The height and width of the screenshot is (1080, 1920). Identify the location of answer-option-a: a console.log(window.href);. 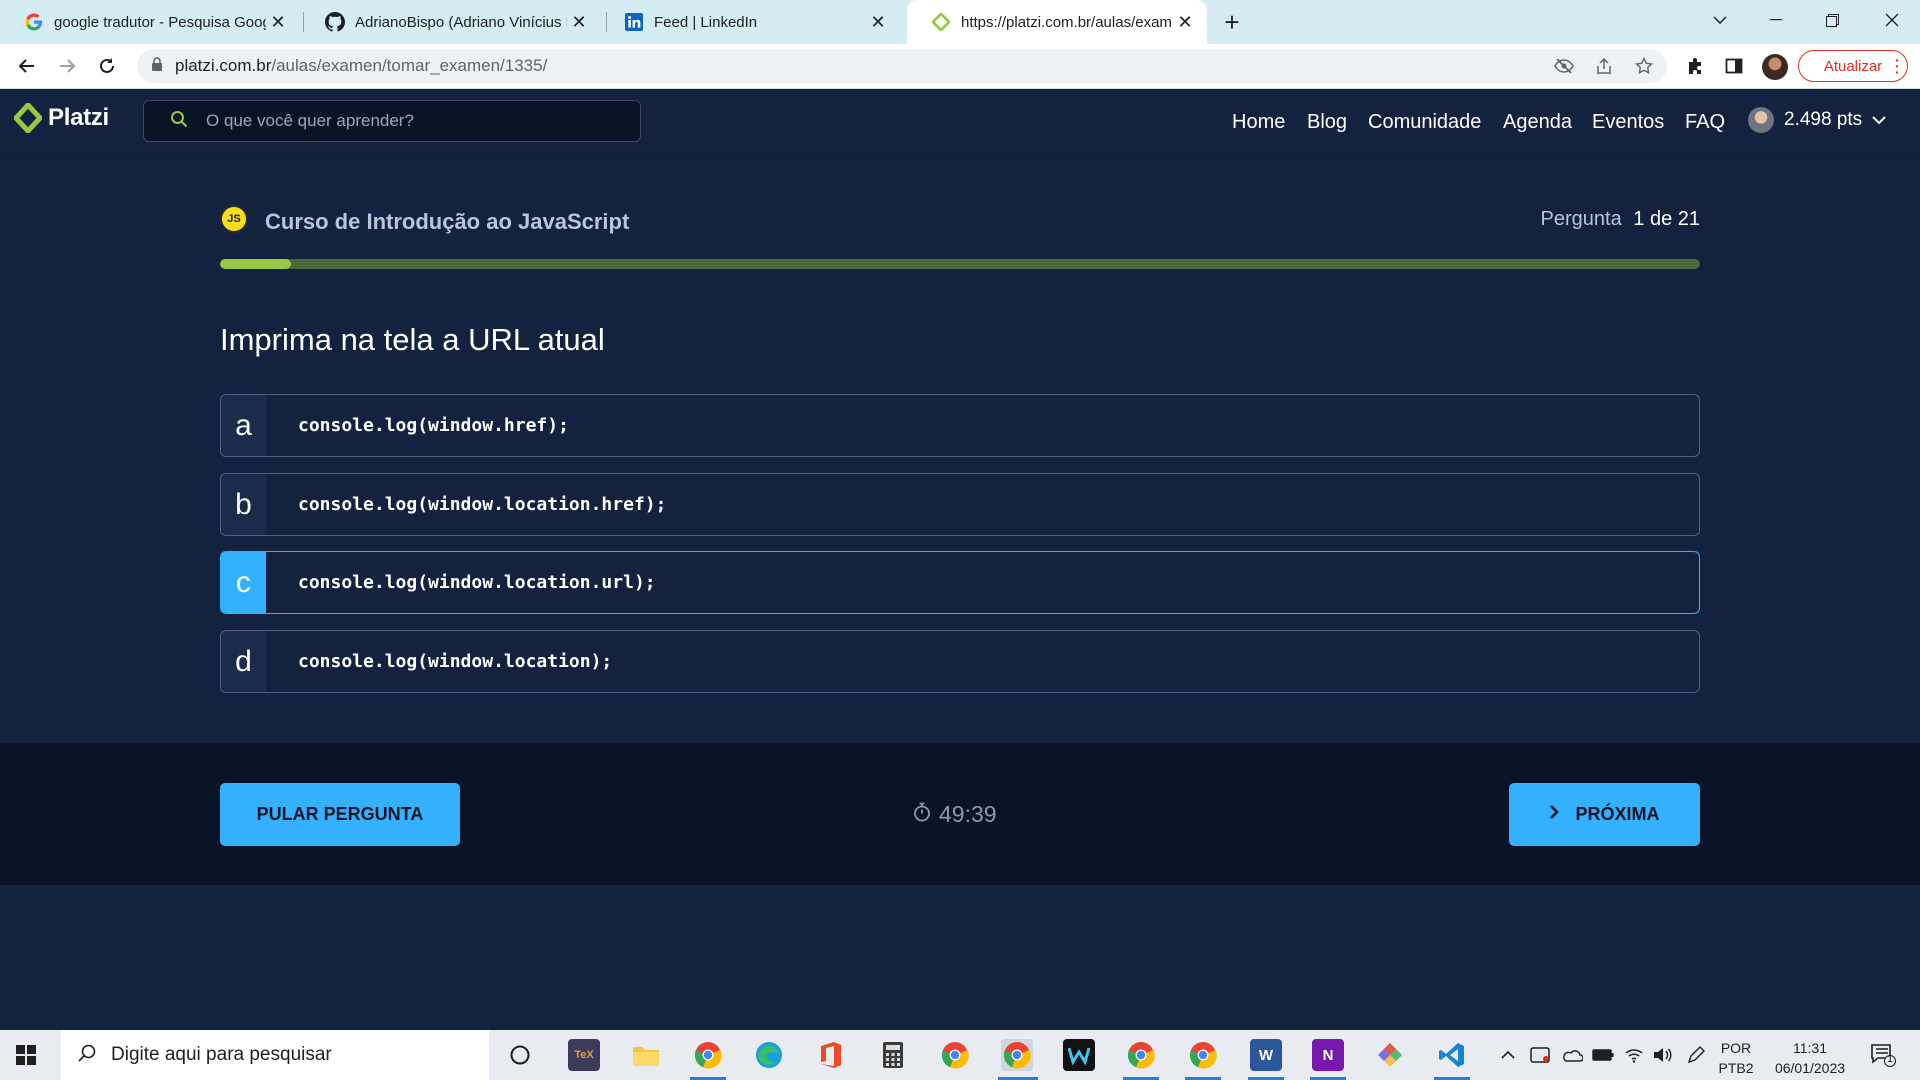
(960, 425).